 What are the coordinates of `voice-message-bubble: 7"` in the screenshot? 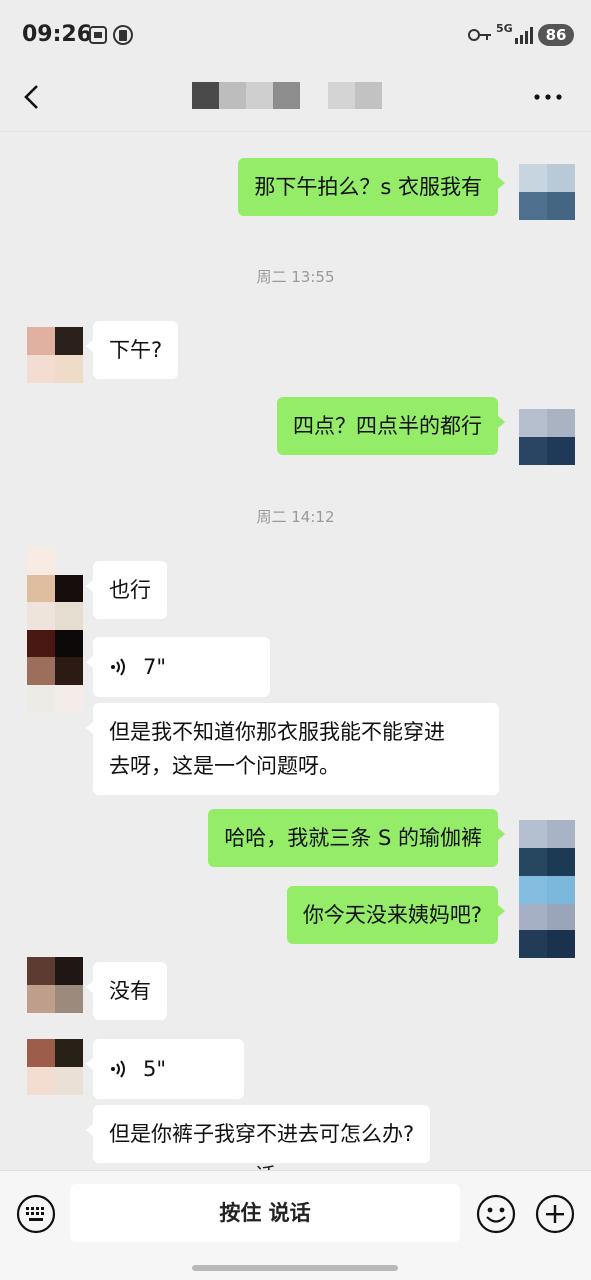 It's located at (178, 667).